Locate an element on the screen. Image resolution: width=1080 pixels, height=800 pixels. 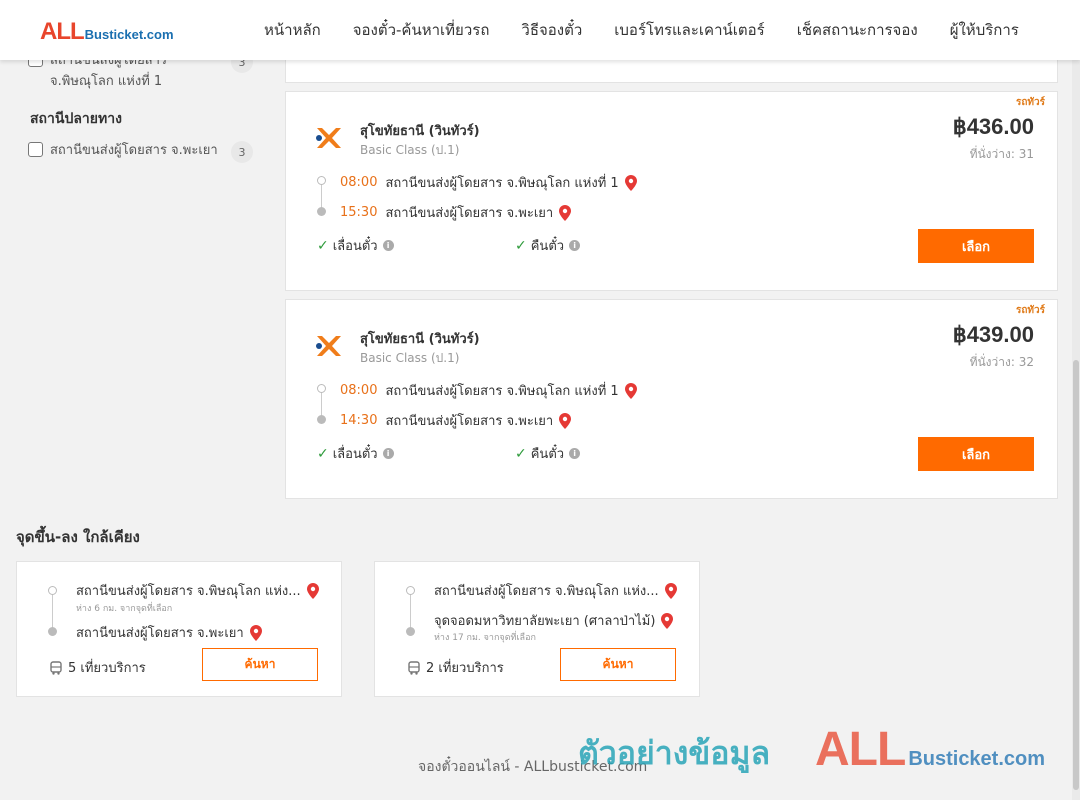
filter-destination-item: สถานีขนส่งผู้โดยสาร จ.พะเยา 3 is located at coordinates (143, 151).